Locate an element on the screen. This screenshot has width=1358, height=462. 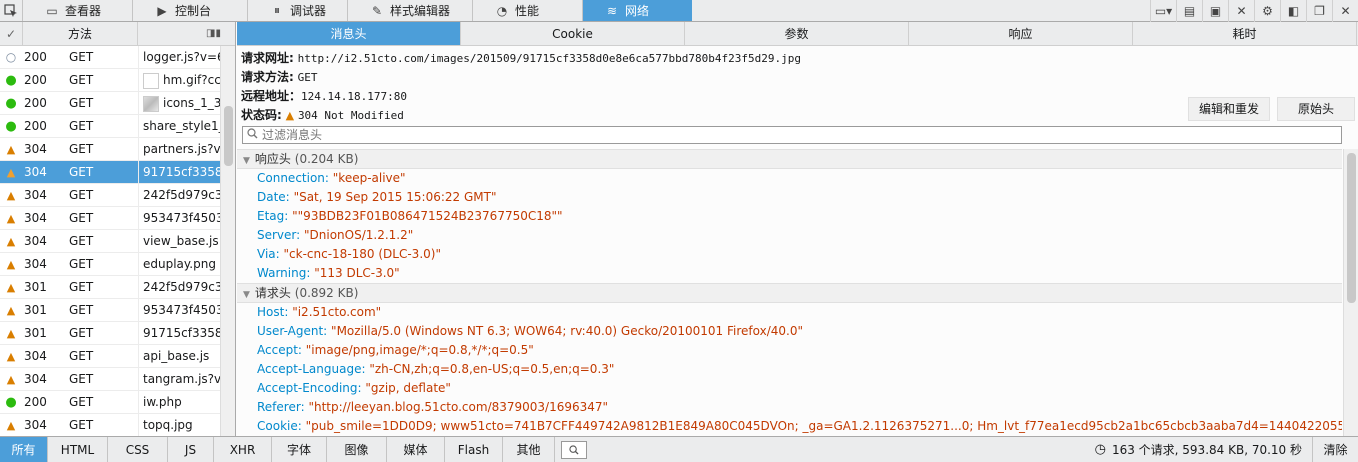
filter-6: 图像 is located at coordinates (357, 449).